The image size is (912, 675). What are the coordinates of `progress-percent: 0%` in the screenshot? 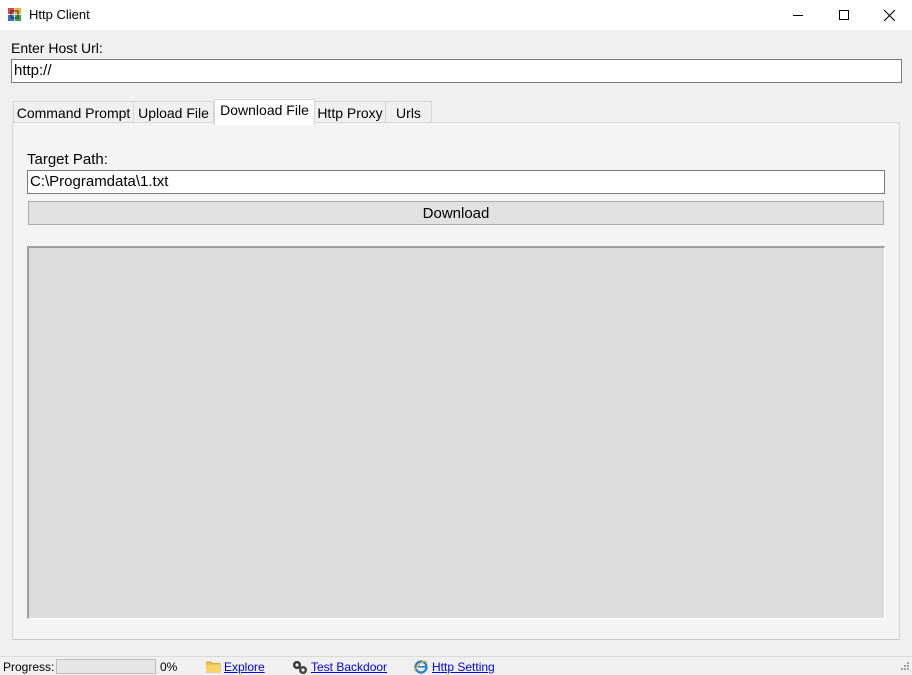 It's located at (169, 667).